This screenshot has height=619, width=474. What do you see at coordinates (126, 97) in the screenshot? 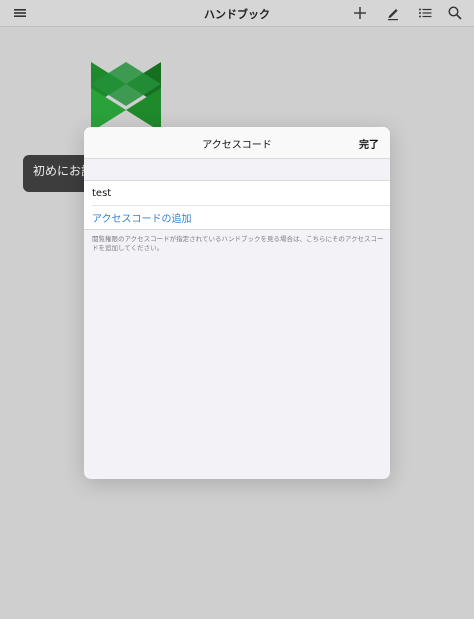
I see `app-logo` at bounding box center [126, 97].